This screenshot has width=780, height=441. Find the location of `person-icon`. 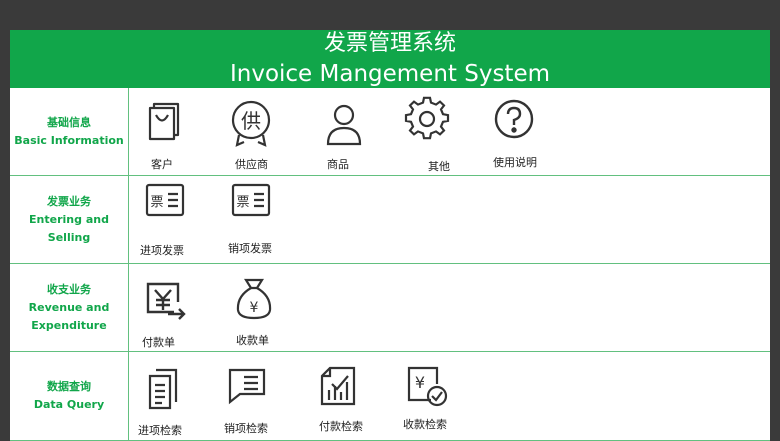

person-icon is located at coordinates (344, 125).